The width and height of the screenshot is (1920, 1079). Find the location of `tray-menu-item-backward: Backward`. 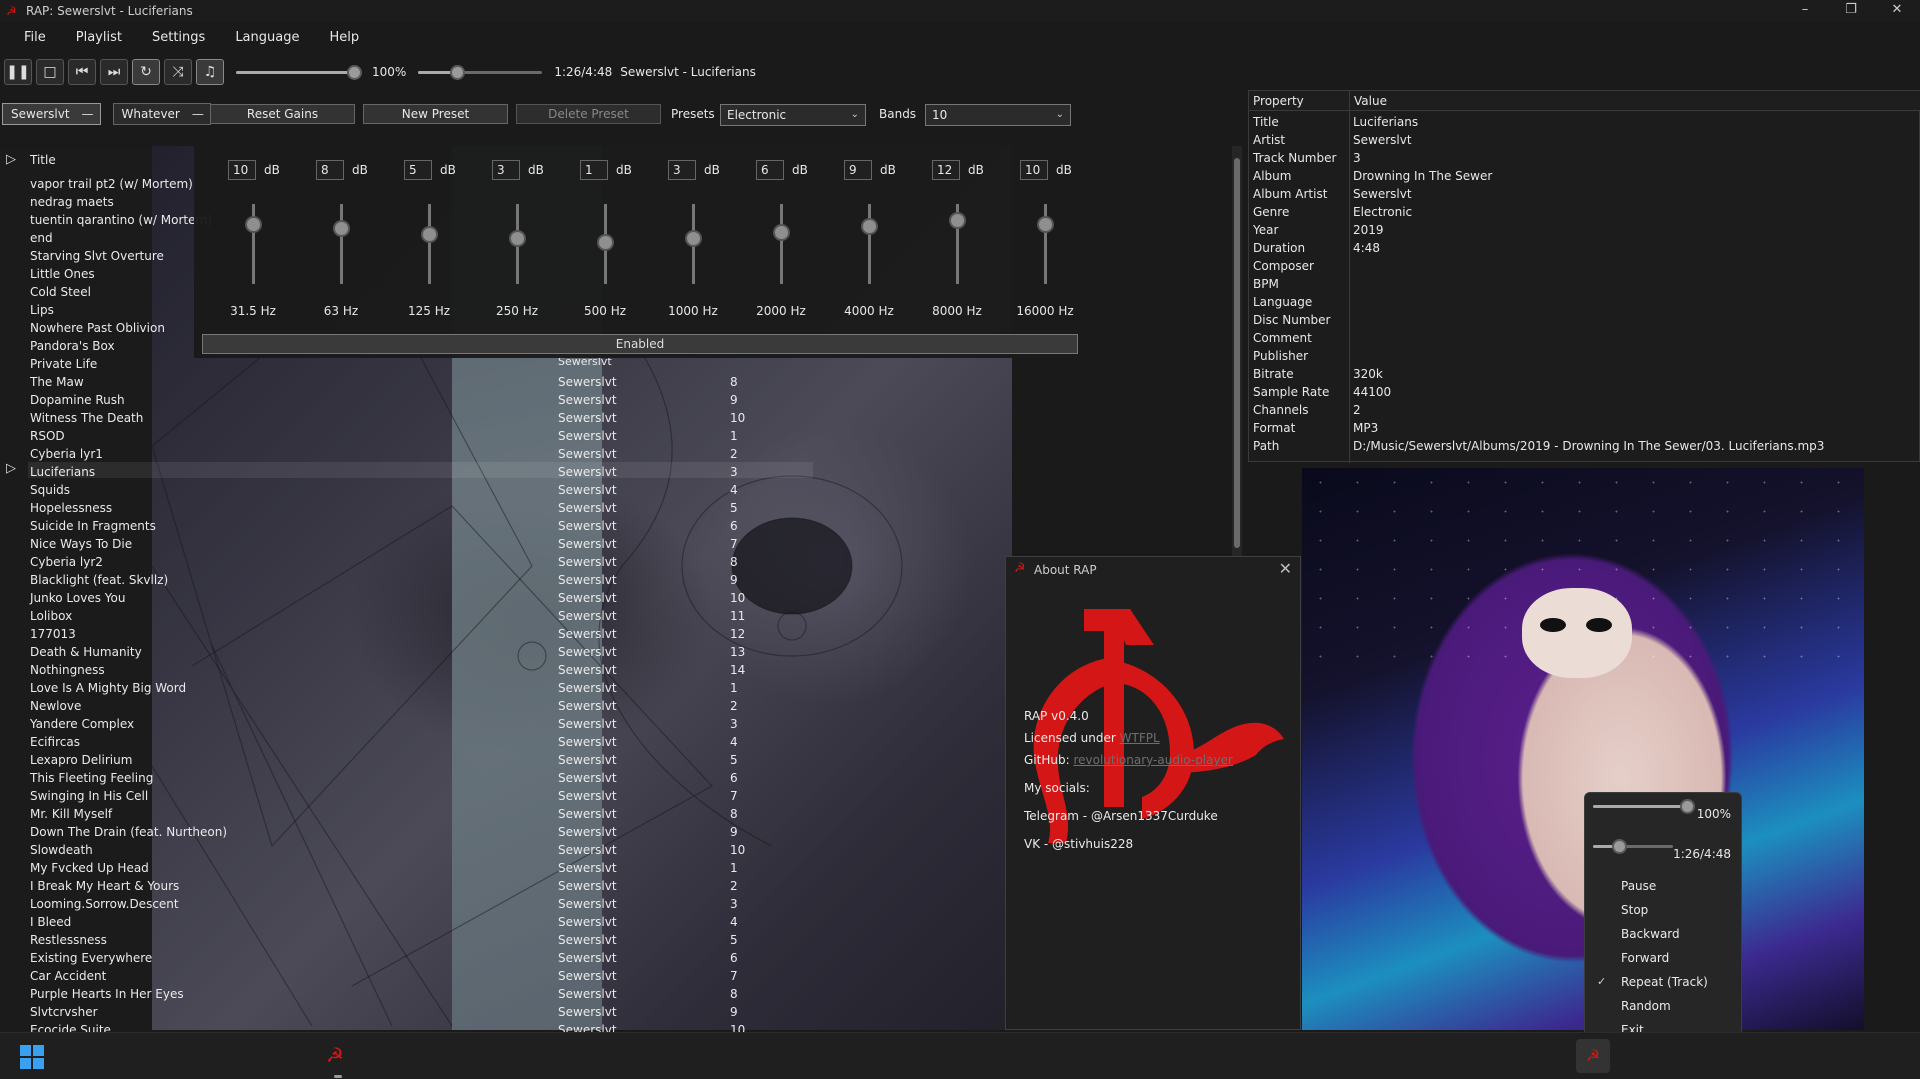

tray-menu-item-backward: Backward is located at coordinates (1650, 934).